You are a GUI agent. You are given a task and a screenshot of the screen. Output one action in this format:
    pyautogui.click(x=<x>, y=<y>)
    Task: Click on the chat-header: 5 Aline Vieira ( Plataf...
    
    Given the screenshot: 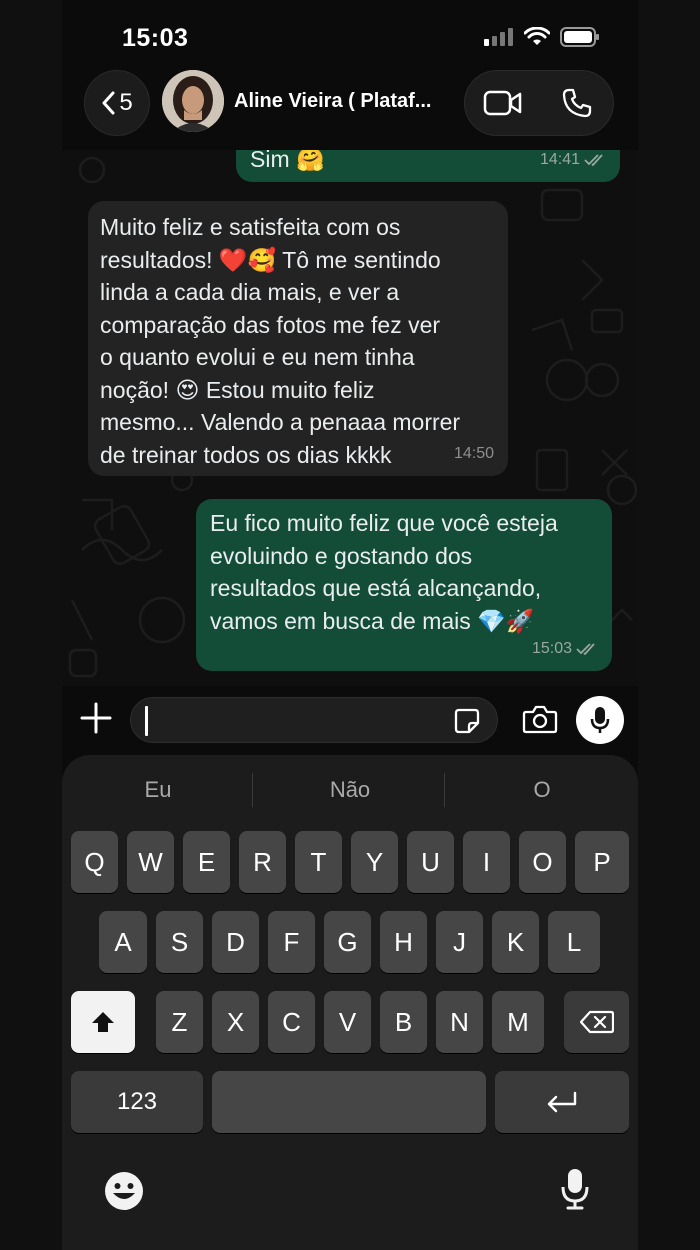 What is the action you would take?
    pyautogui.click(x=350, y=106)
    